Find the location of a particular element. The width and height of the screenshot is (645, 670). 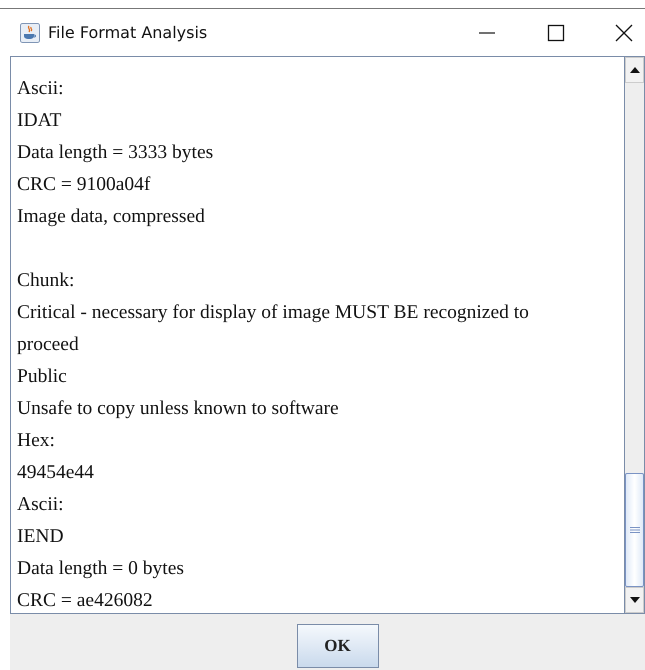

report-line: 49454e44 is located at coordinates (56, 473).